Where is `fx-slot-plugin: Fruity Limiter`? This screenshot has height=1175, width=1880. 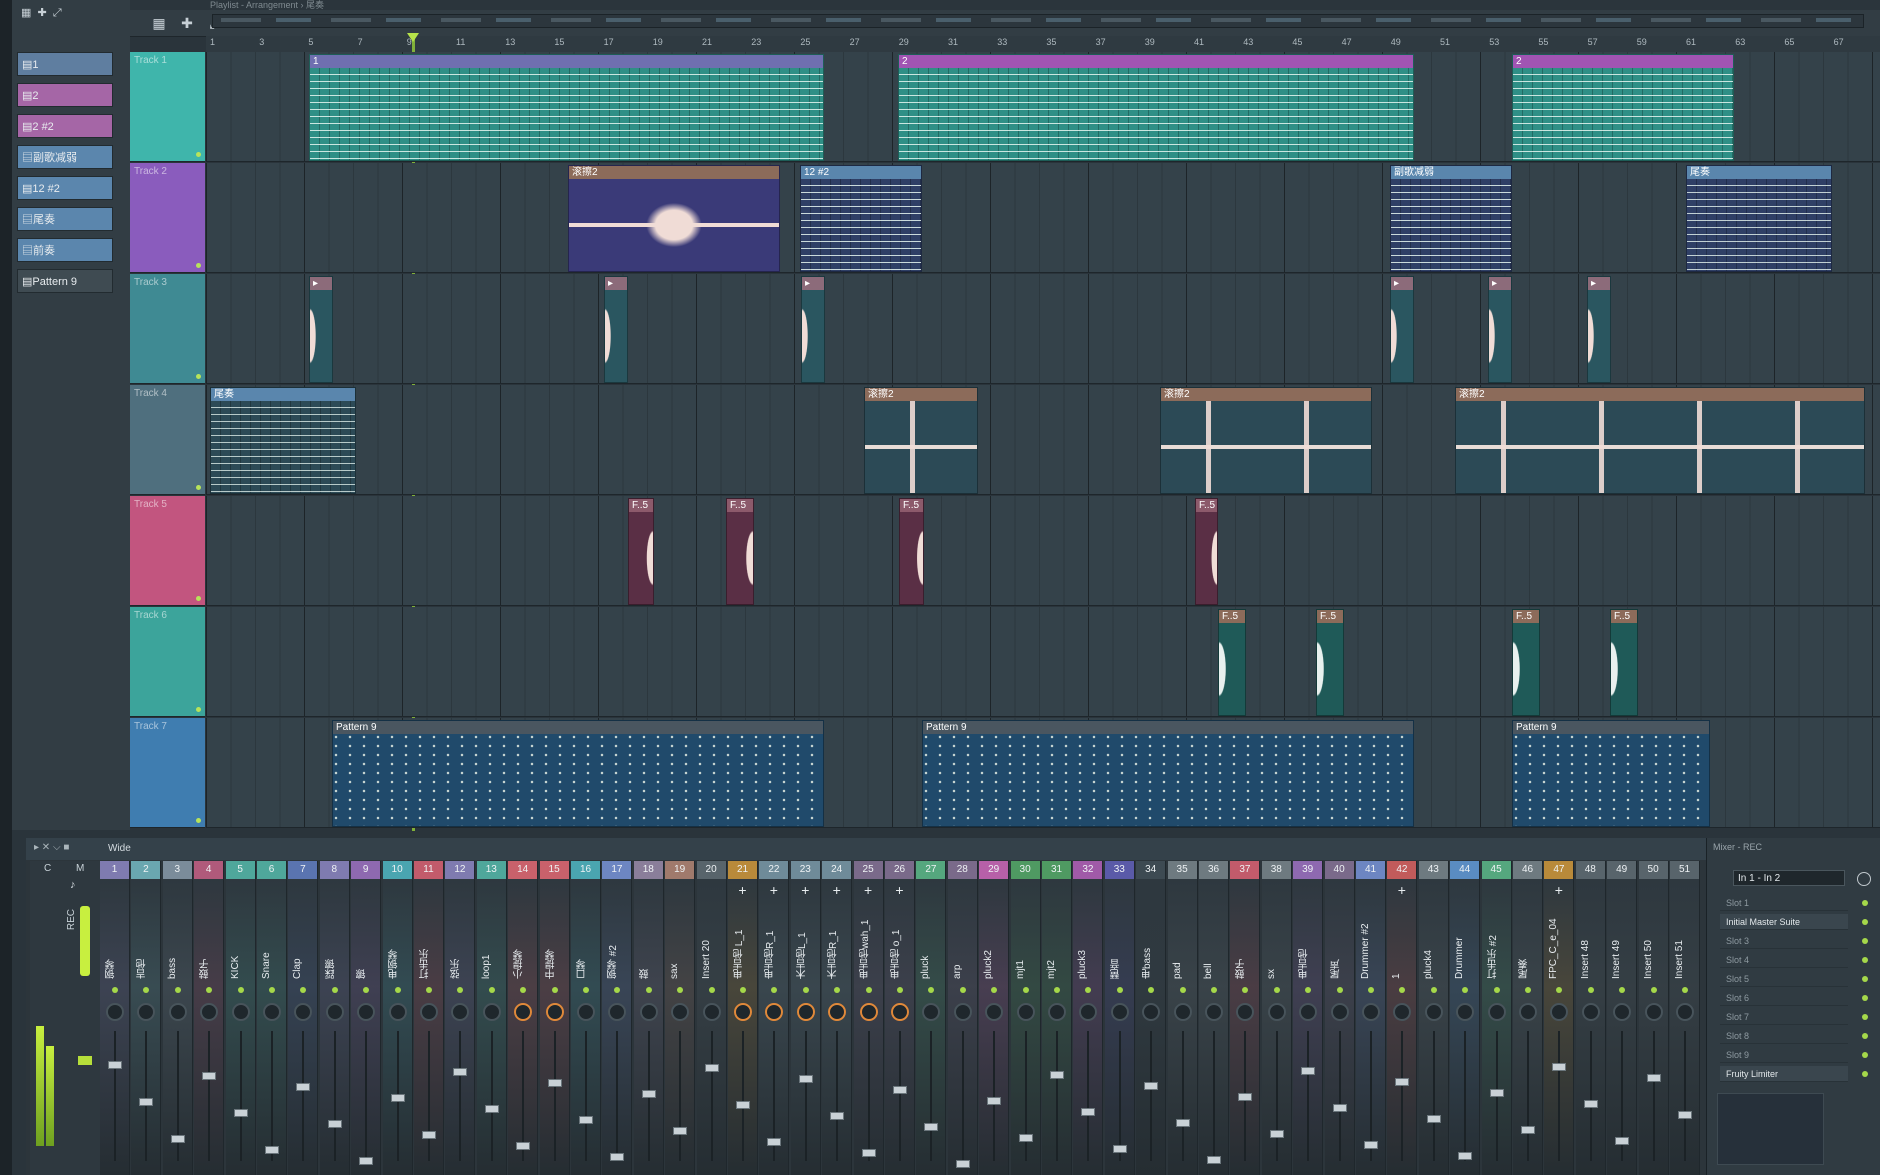 fx-slot-plugin: Fruity Limiter is located at coordinates (1794, 1074).